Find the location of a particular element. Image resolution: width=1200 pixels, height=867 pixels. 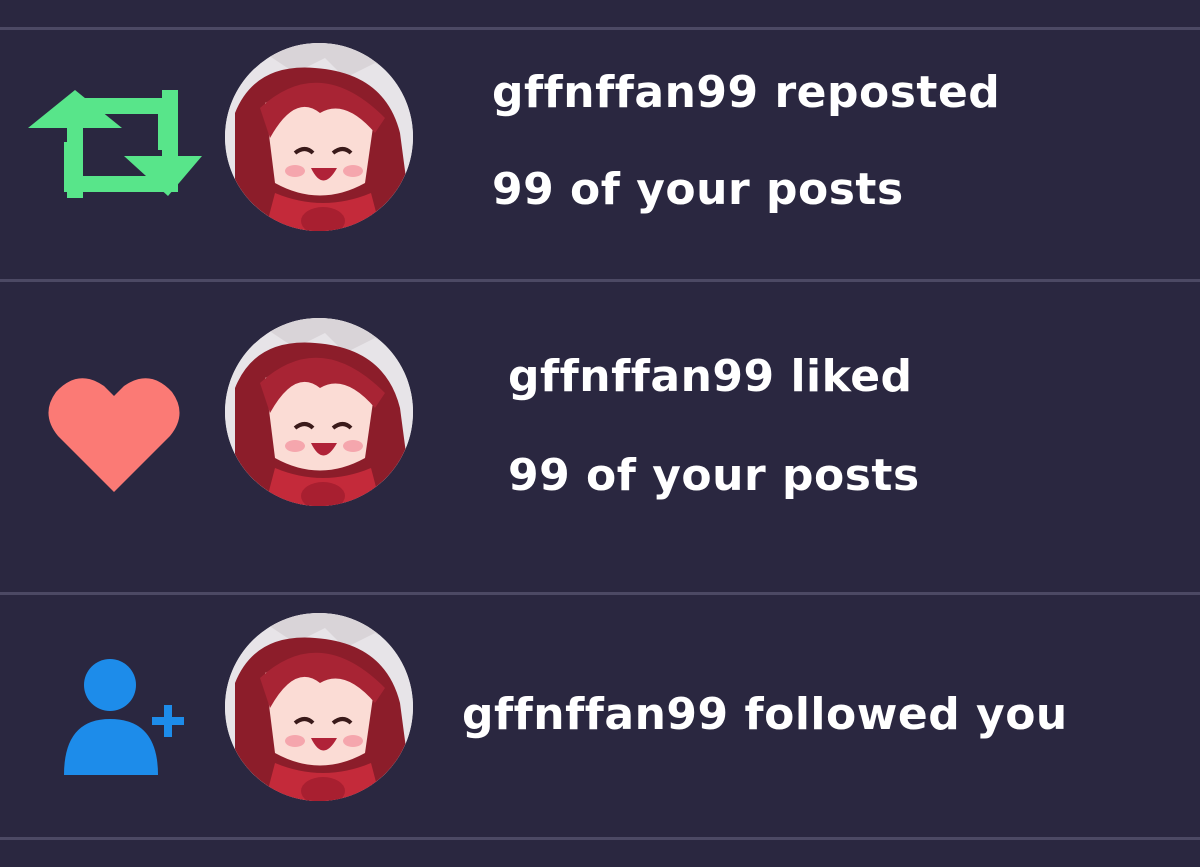

repost-icon is located at coordinates (115, 147).